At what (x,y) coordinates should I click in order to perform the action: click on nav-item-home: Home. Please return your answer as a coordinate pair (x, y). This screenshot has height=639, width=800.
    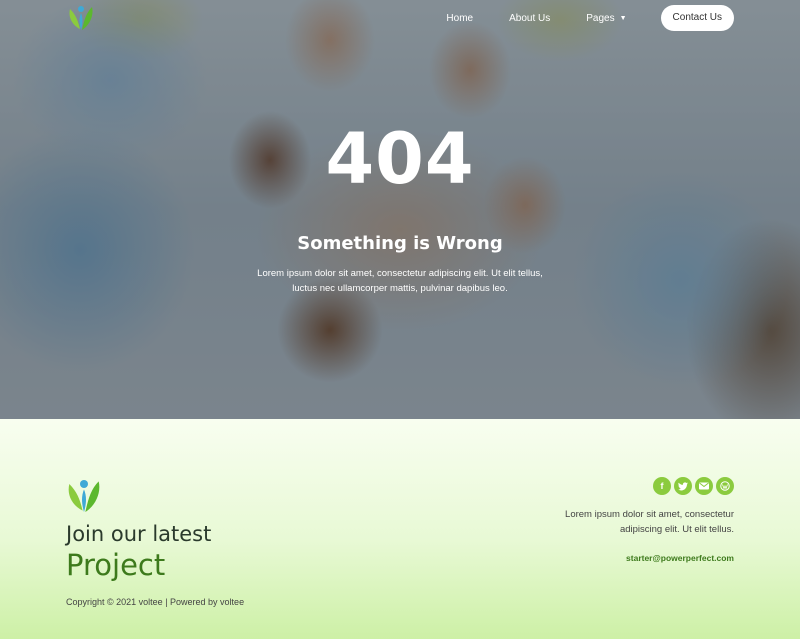
    Looking at the image, I should click on (459, 18).